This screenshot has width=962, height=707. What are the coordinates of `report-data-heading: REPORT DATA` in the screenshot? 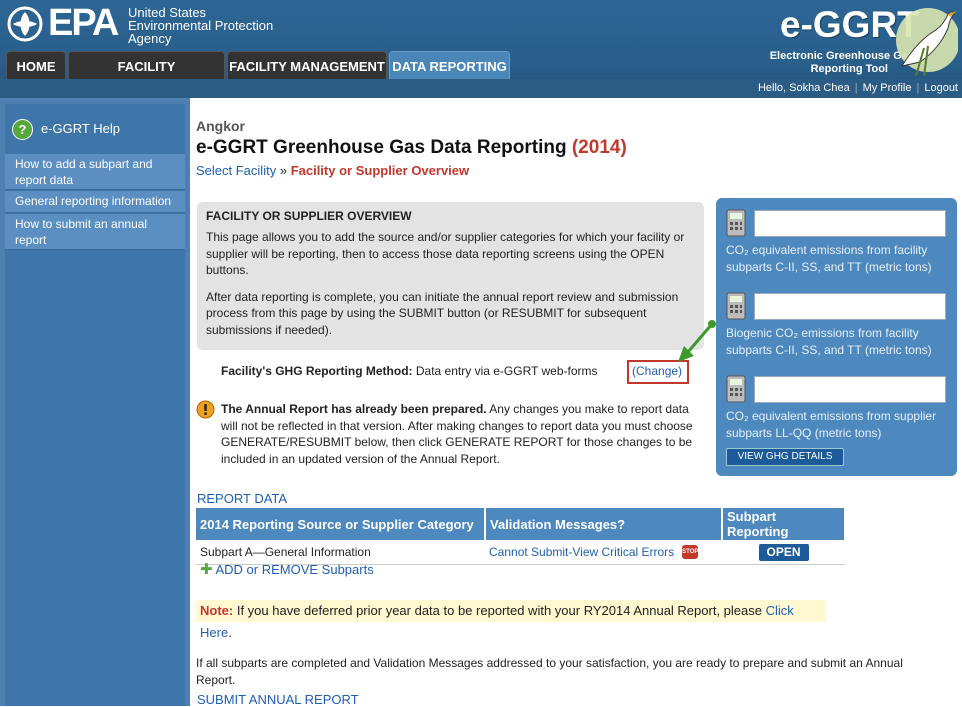 It's located at (242, 498).